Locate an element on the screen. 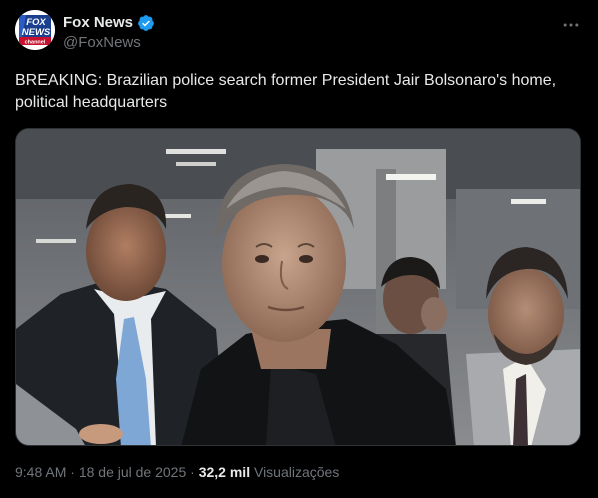 Image resolution: width=598 pixels, height=498 pixels. more-options-button is located at coordinates (571, 25).